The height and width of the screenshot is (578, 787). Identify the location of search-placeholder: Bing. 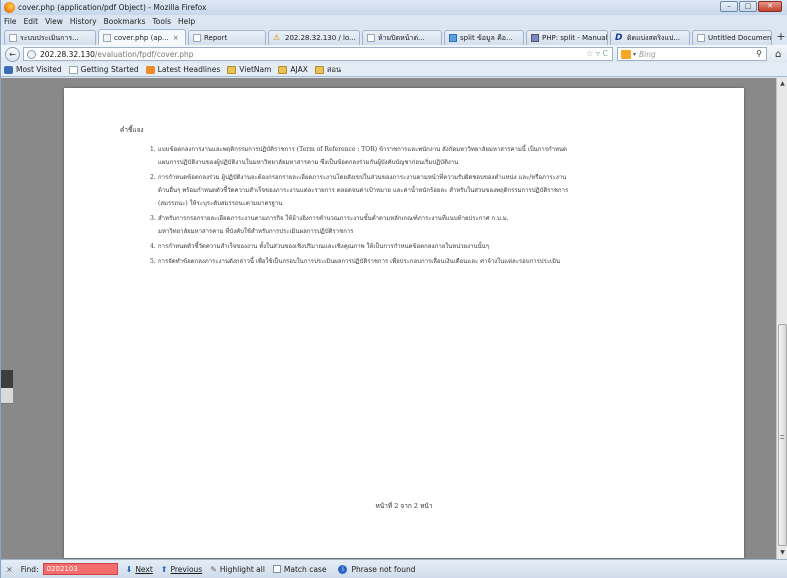
(647, 54).